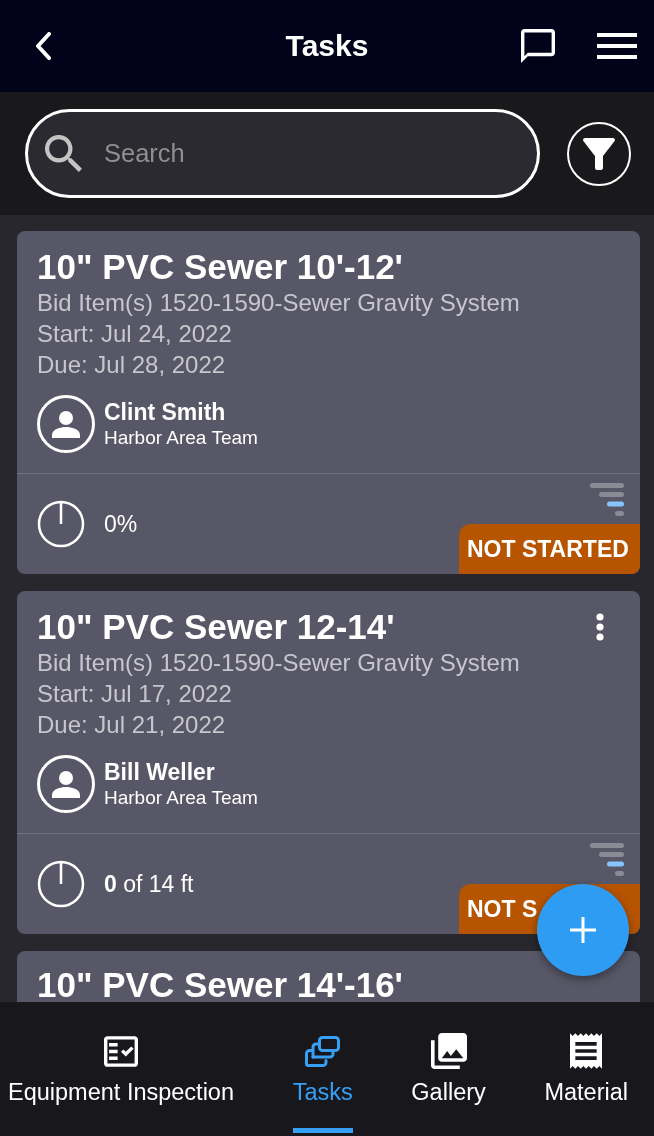 Image resolution: width=654 pixels, height=1136 pixels. What do you see at coordinates (135, 694) in the screenshot?
I see `start-date: Start: Jul 17, 2022` at bounding box center [135, 694].